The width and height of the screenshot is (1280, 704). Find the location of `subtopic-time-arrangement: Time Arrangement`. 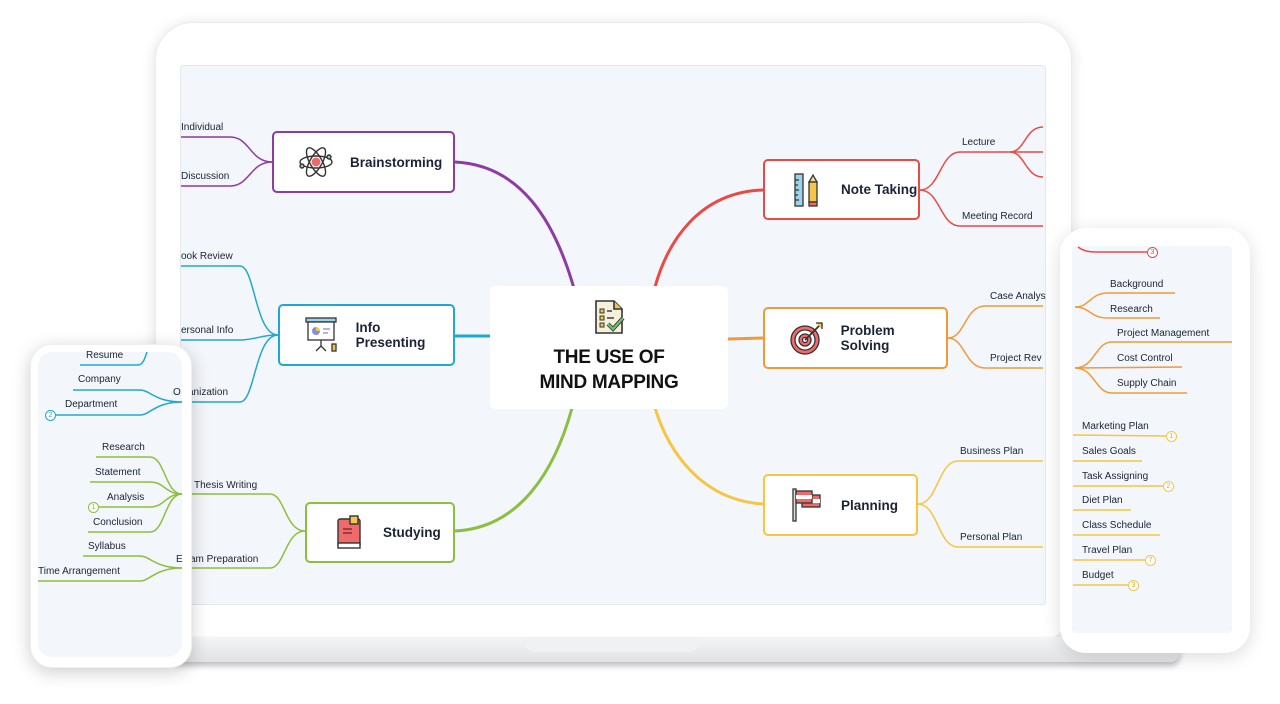

subtopic-time-arrangement: Time Arrangement is located at coordinates (79, 571).